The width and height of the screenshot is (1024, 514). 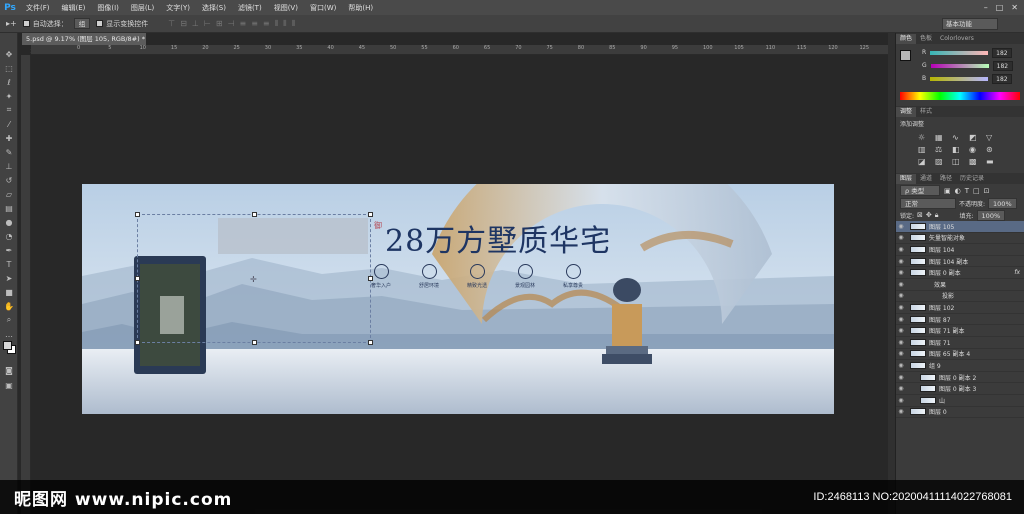 What do you see at coordinates (906, 39) in the screenshot?
I see `panel-tab: 颜色` at bounding box center [906, 39].